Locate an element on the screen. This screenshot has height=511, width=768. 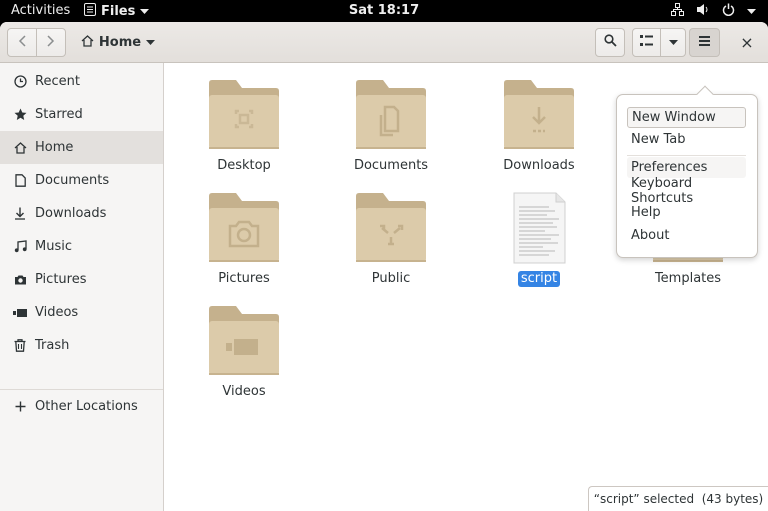
camera-icon is located at coordinates (20, 280).